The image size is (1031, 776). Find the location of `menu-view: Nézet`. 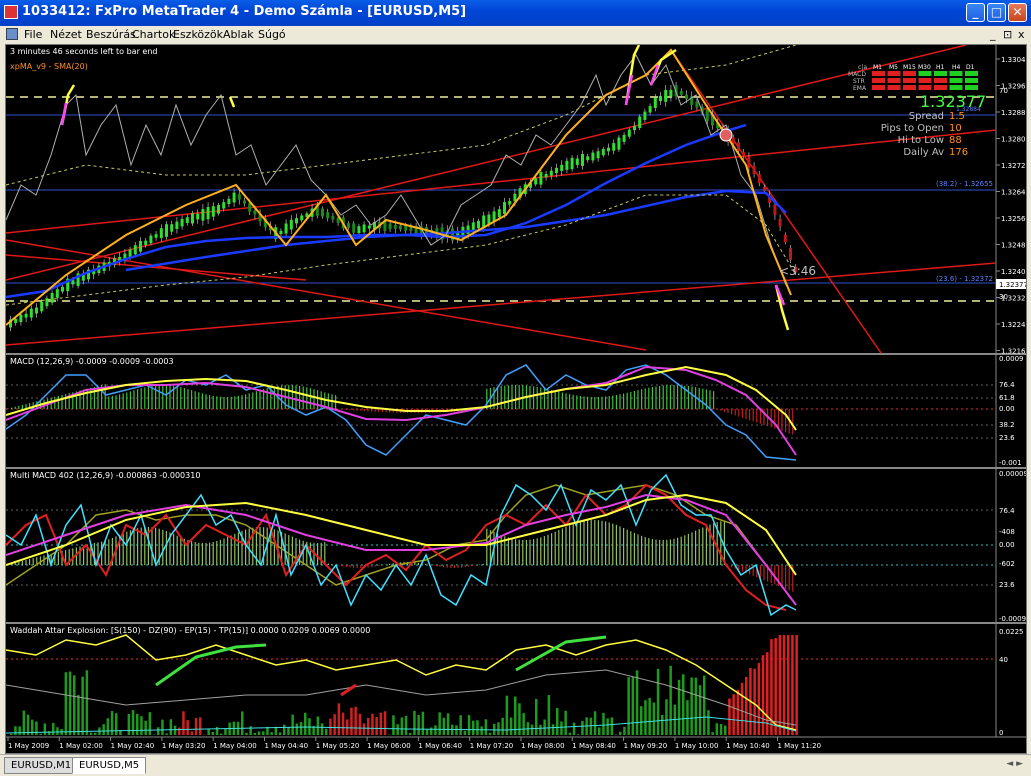

menu-view: Nézet is located at coordinates (66, 34).